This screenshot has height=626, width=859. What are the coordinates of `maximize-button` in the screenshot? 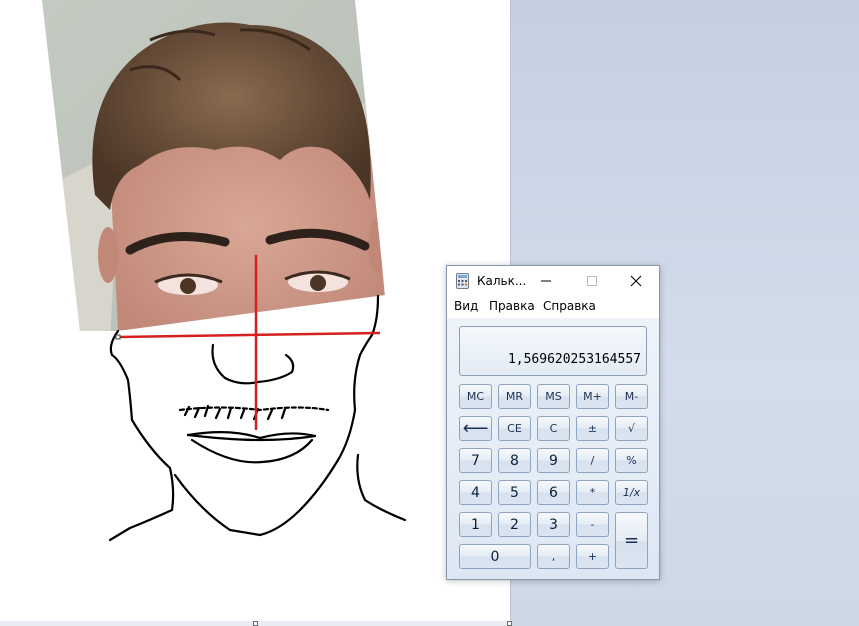 It's located at (592, 281).